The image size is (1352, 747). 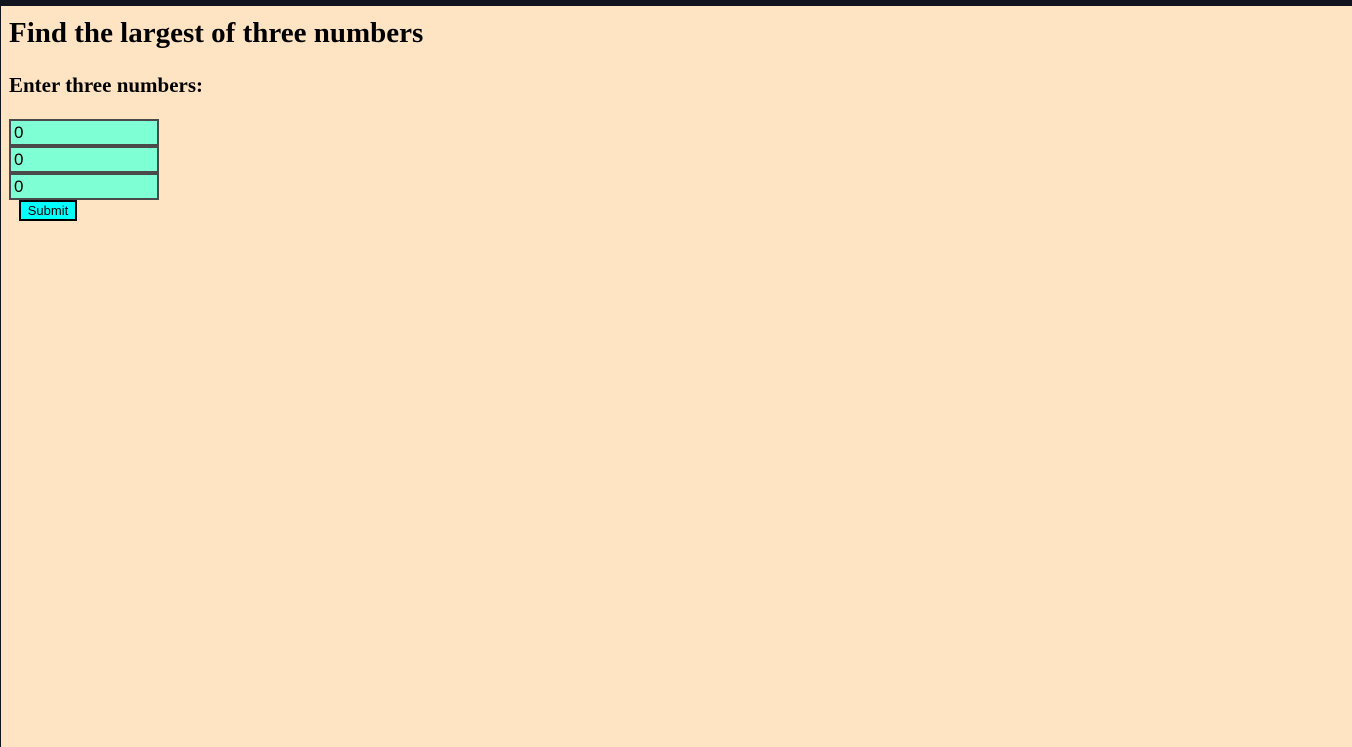 What do you see at coordinates (48, 210) in the screenshot?
I see `submit-button: Submit` at bounding box center [48, 210].